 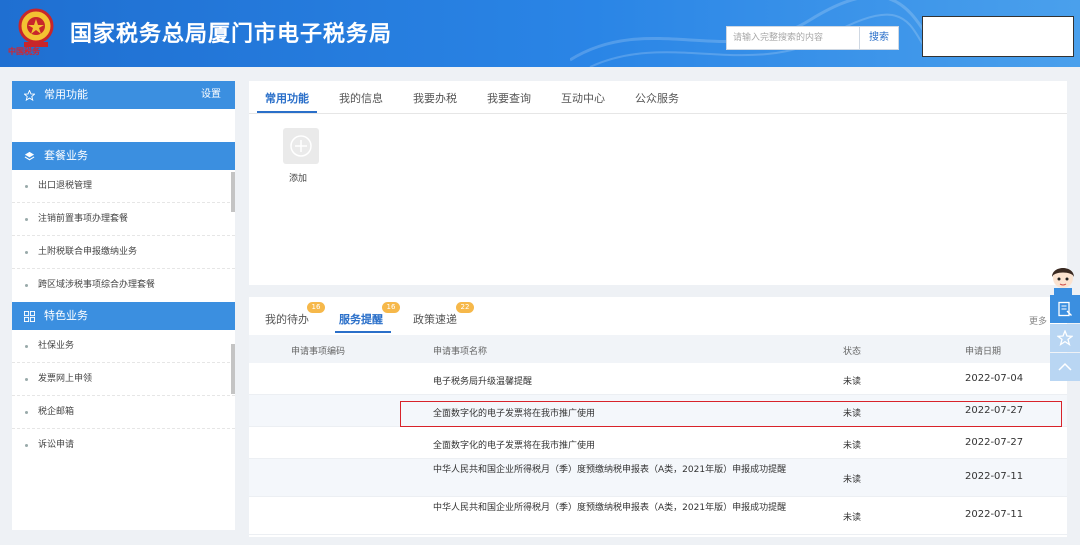 I want to click on search-input: 请输入完整搜索的内容, so click(x=792, y=38).